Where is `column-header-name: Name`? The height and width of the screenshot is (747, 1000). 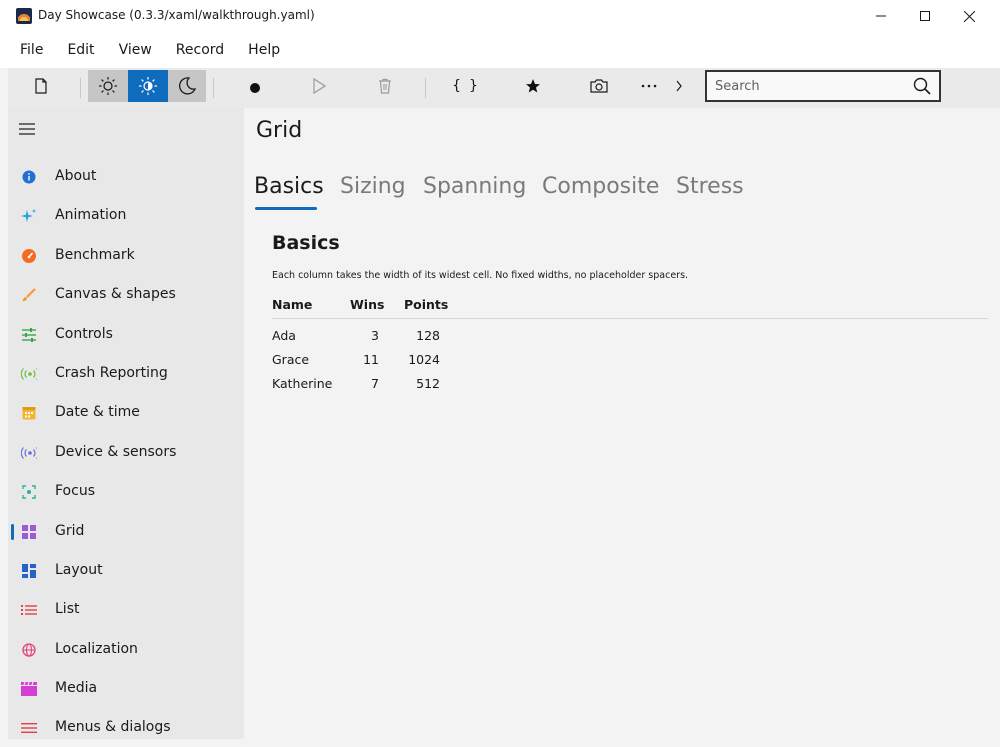 column-header-name: Name is located at coordinates (292, 304).